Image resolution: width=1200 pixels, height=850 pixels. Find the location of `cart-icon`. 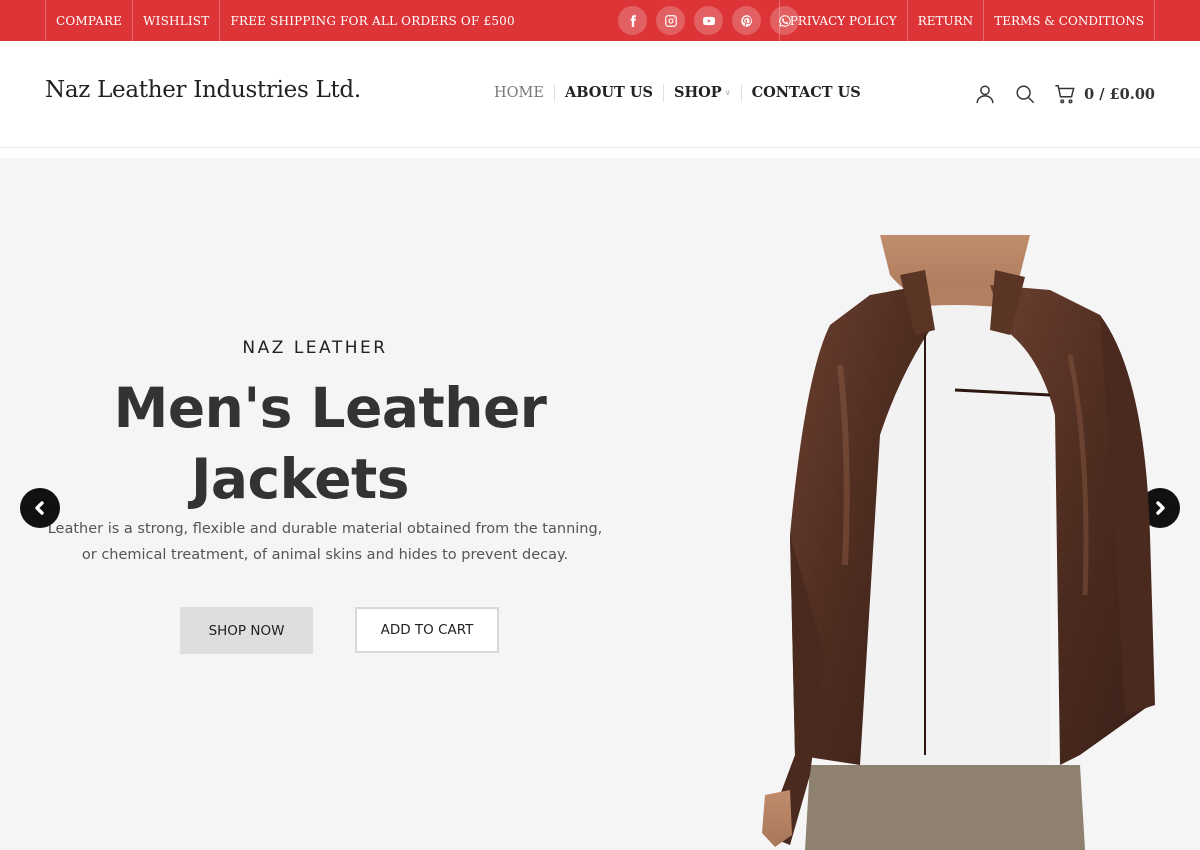

cart-icon is located at coordinates (1065, 94).